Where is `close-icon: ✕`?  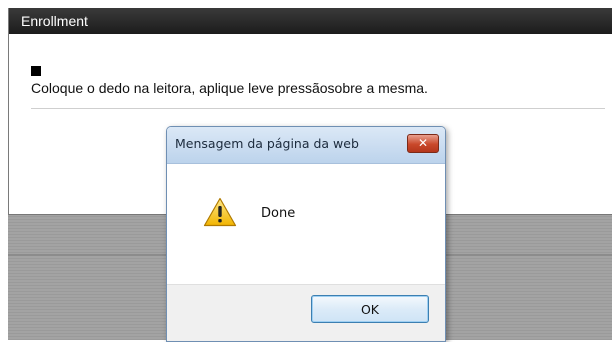
close-icon: ✕ is located at coordinates (423, 143).